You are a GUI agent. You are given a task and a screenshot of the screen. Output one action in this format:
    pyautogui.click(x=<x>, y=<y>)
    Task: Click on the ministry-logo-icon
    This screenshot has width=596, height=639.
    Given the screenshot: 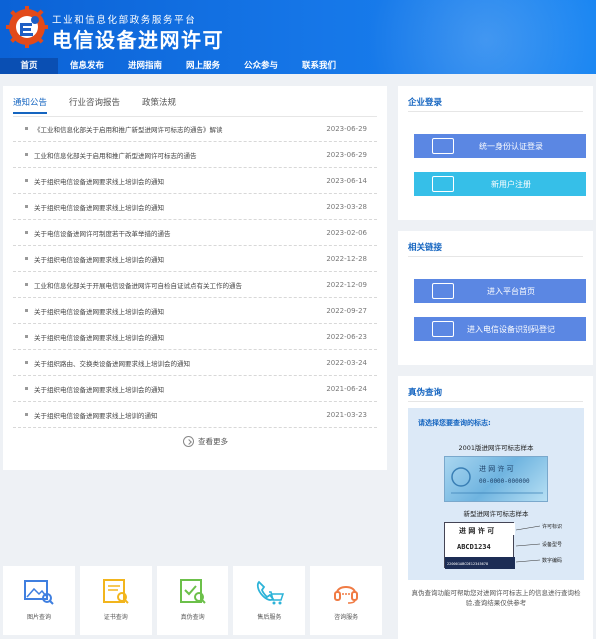 What is the action you would take?
    pyautogui.click(x=27, y=27)
    